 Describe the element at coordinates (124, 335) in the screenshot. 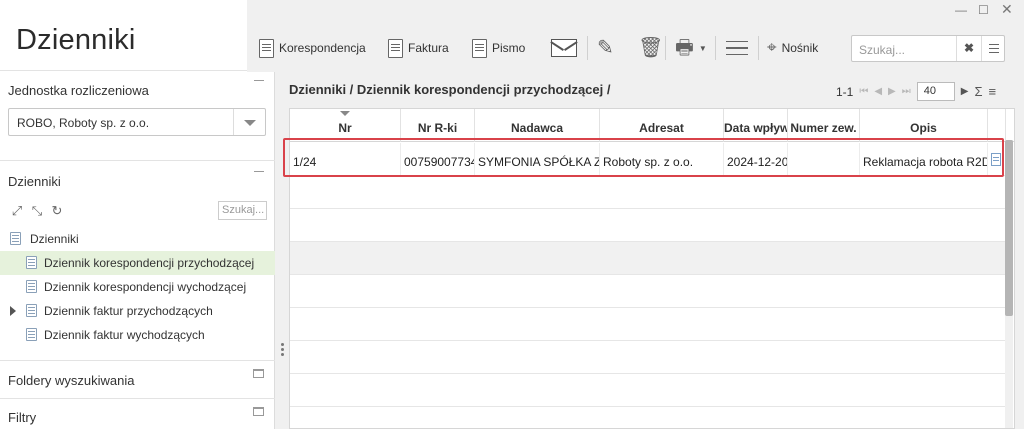

I see `tree-item-label: Dziennik faktur wychodzących` at that location.